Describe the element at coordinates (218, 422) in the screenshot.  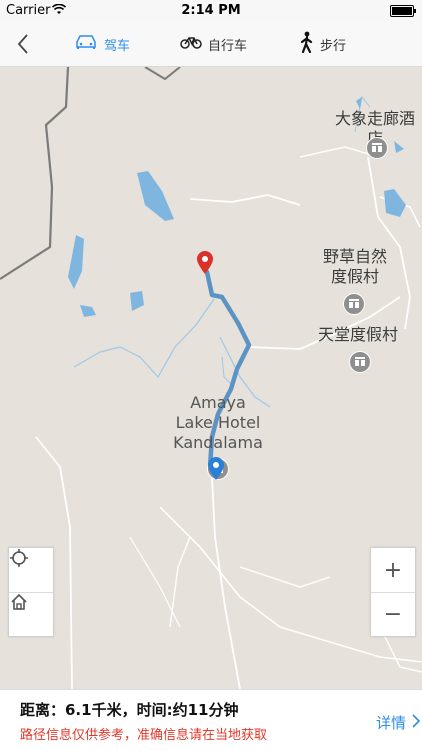
I see `map-label-amaya-lake-hotel: Amaya Lake Hotel Kandalama` at that location.